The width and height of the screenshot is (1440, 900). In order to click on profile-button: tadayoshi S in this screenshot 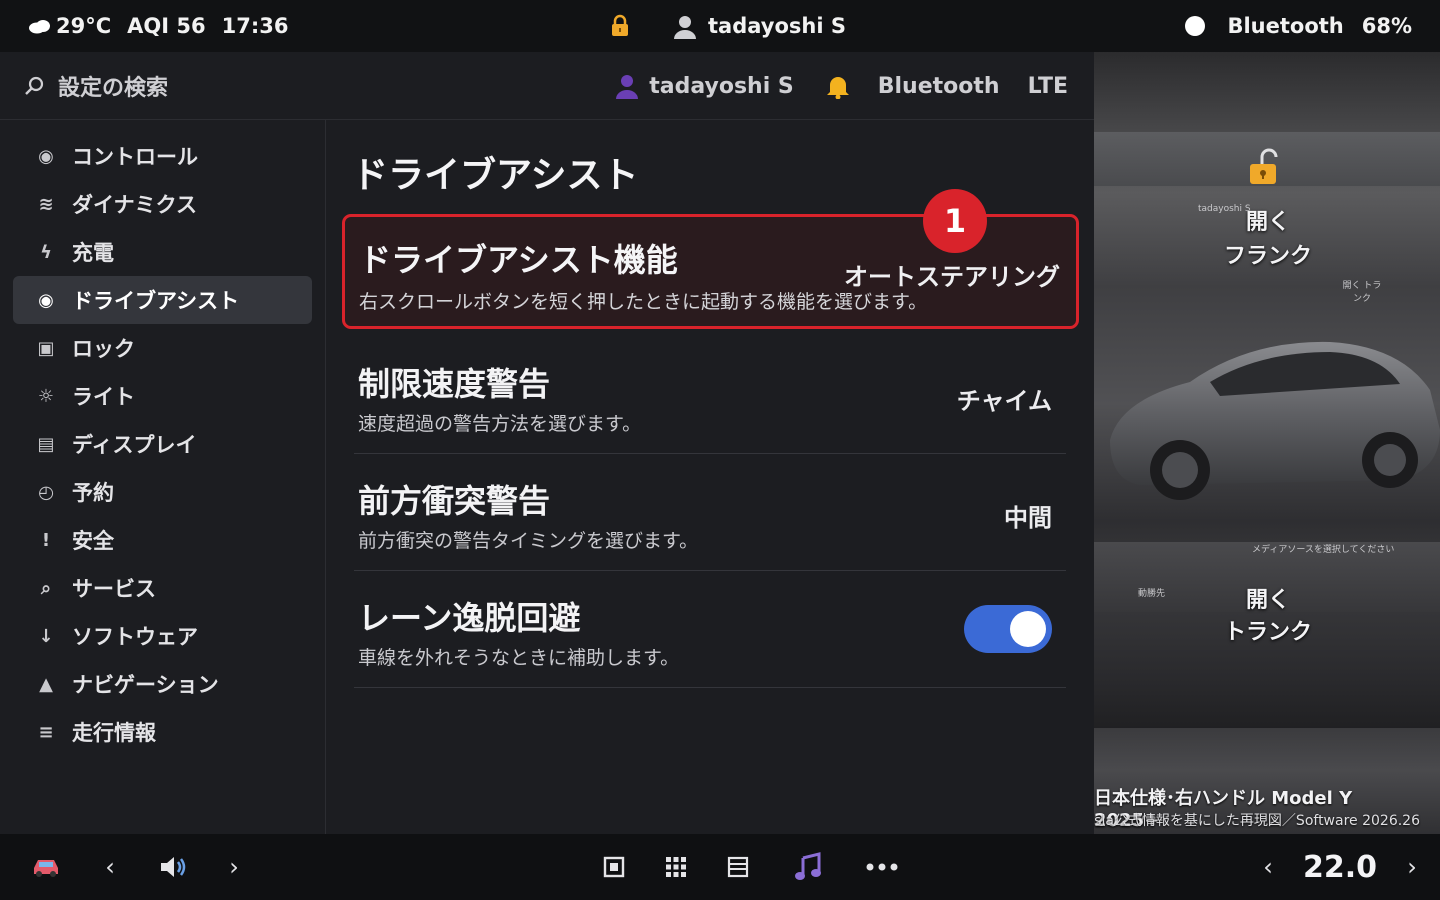, I will do `click(704, 86)`.